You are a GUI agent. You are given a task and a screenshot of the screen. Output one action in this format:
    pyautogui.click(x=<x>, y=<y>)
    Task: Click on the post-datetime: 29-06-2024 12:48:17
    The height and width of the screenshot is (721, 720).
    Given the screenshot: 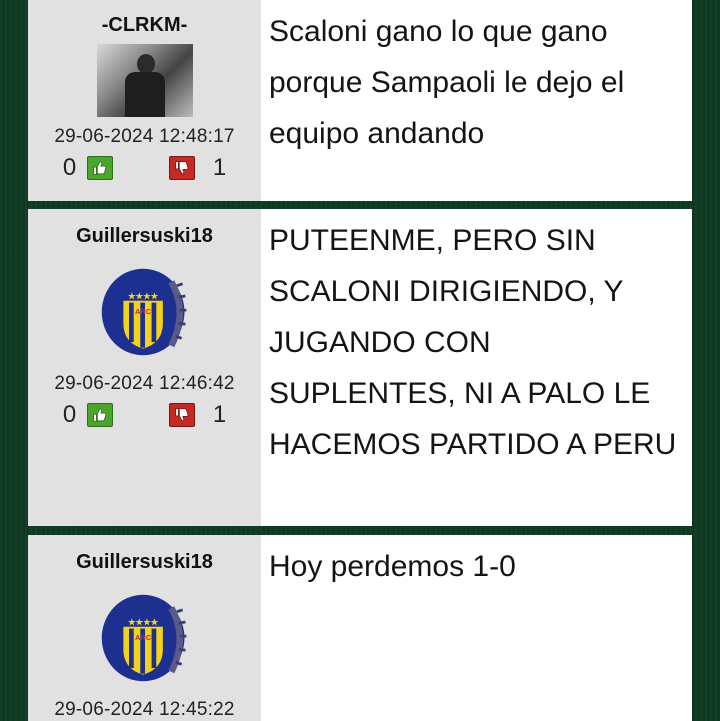 What is the action you would take?
    pyautogui.click(x=144, y=136)
    